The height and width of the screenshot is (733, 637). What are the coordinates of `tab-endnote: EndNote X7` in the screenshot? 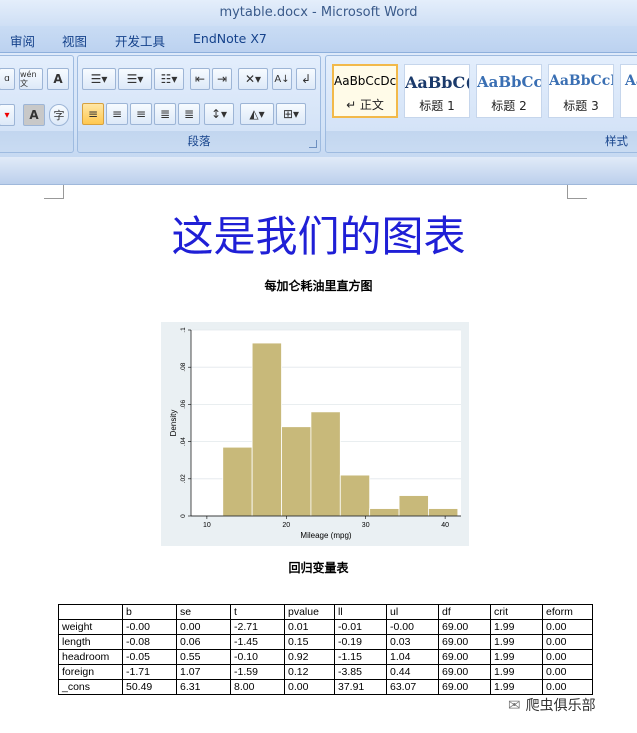 It's located at (230, 38).